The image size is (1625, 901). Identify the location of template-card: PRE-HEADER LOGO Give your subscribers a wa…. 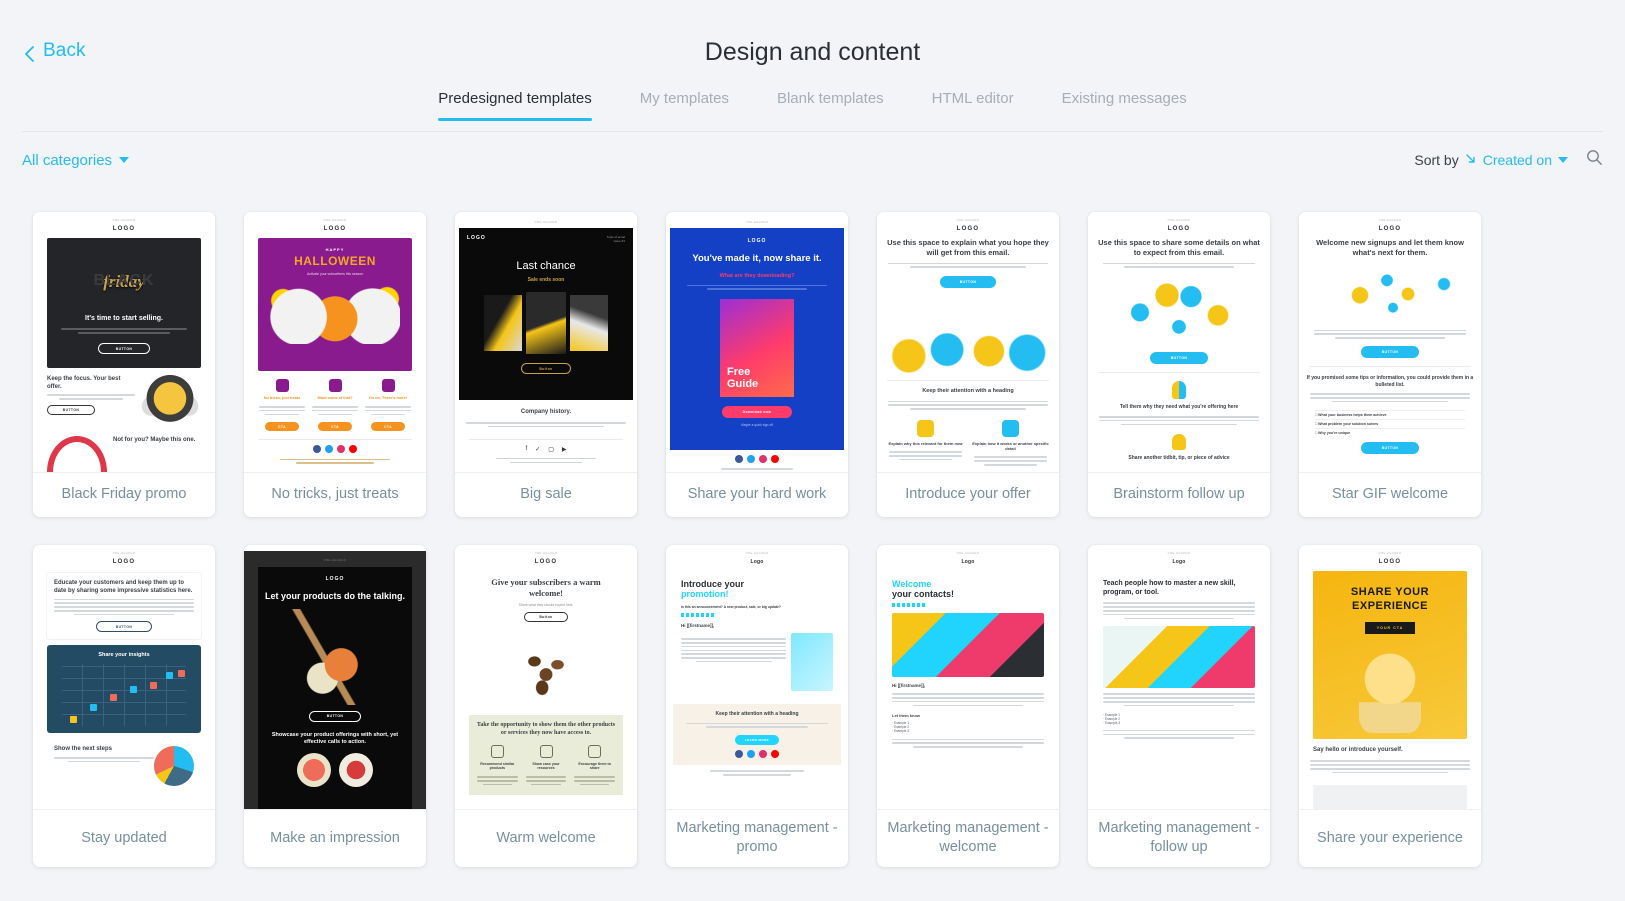
(546, 706).